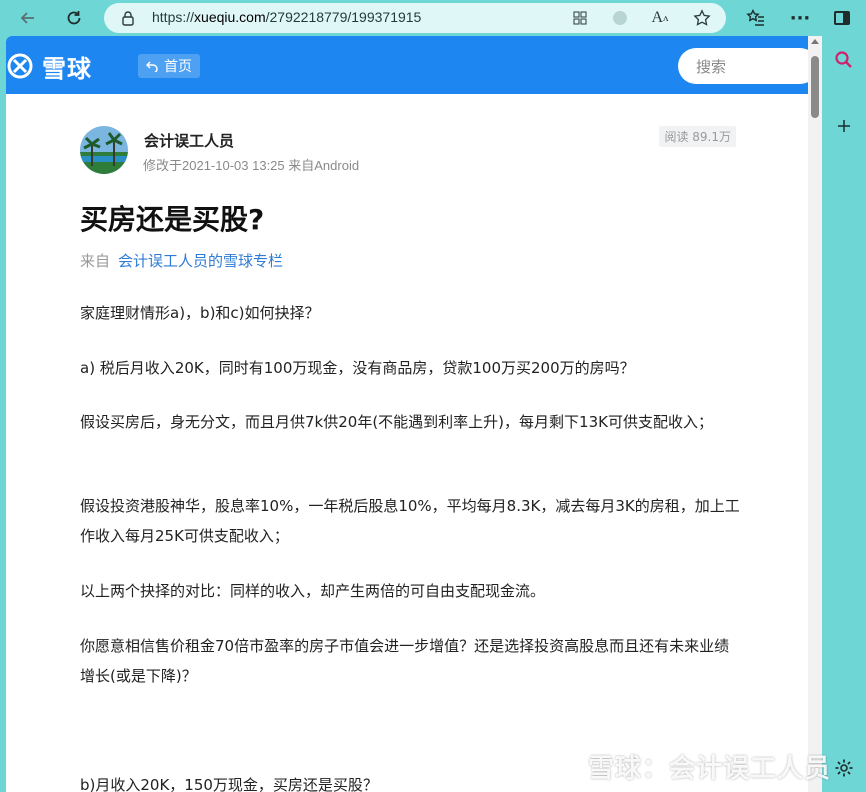 The height and width of the screenshot is (792, 866). I want to click on sidebar-toggle-button, so click(842, 18).